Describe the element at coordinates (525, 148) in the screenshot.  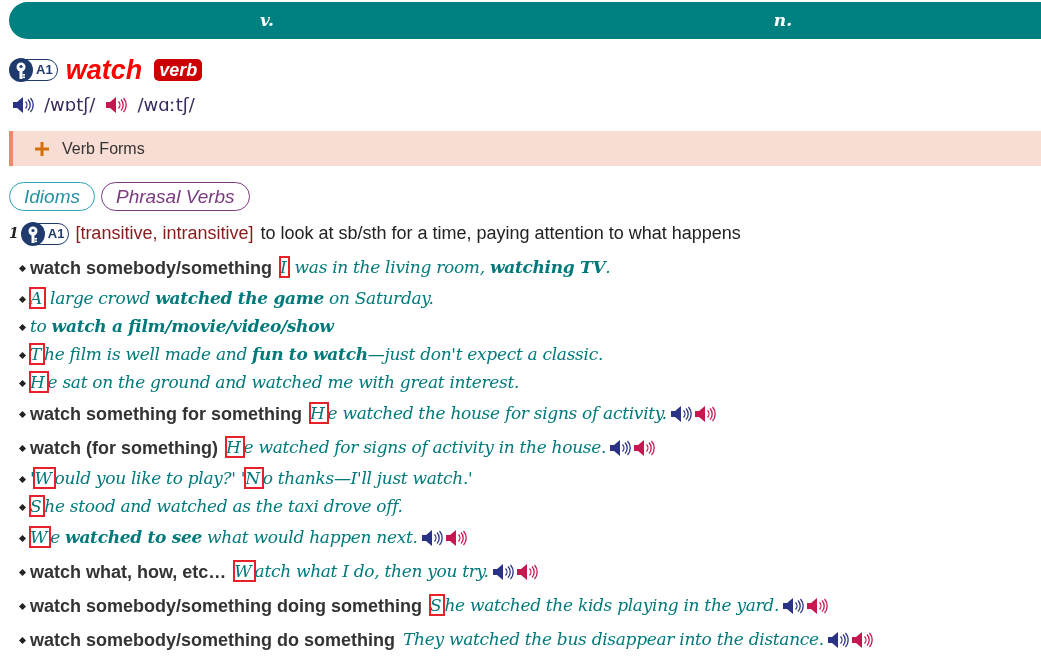
I see `verb-forms-toggle: Verb Forms` at that location.